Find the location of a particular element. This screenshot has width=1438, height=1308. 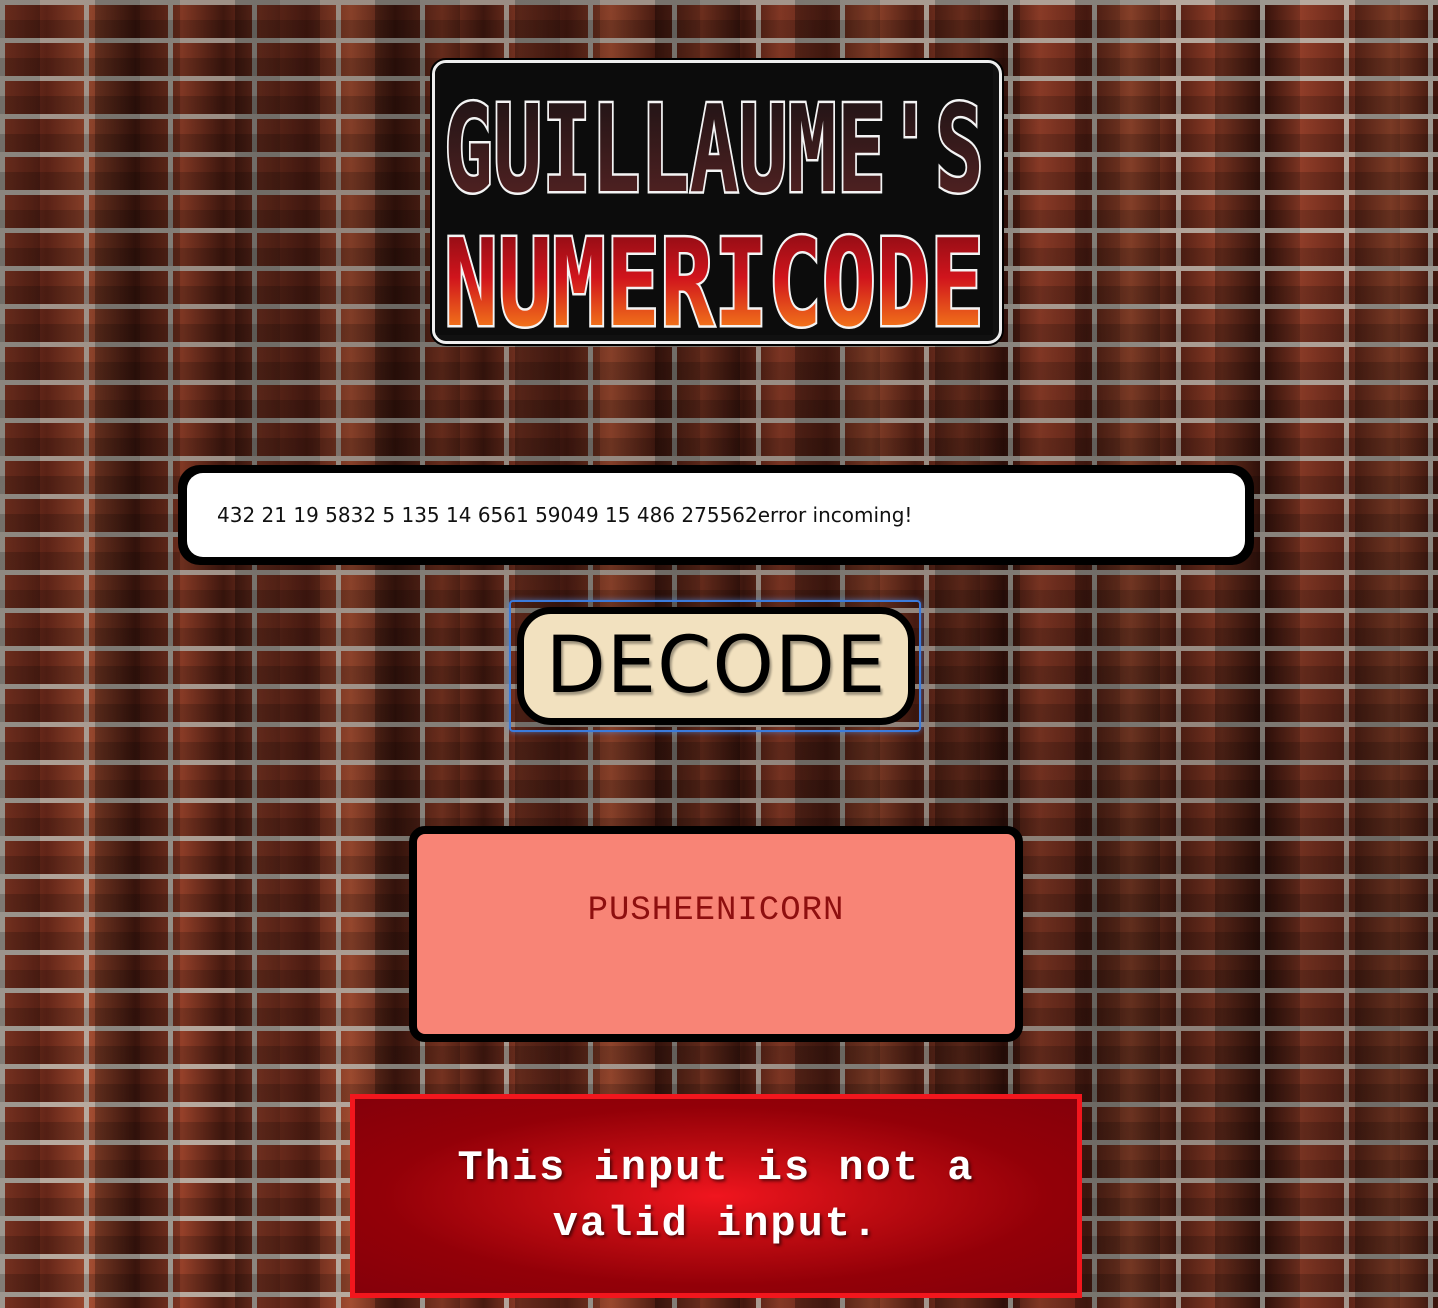

app-logo: GUILLAUME'S NUMERICODE is located at coordinates (717, 202).